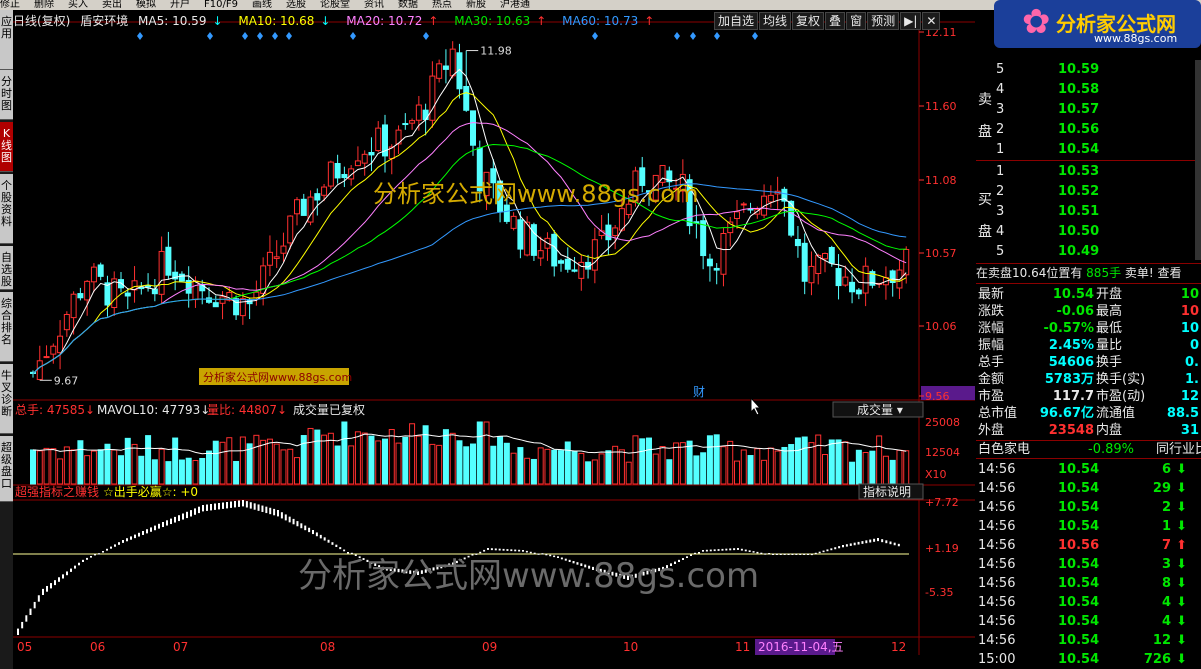 This screenshot has width=1201, height=669. What do you see at coordinates (1088, 149) in the screenshot?
I see `ask-row: 1 10.54` at bounding box center [1088, 149].